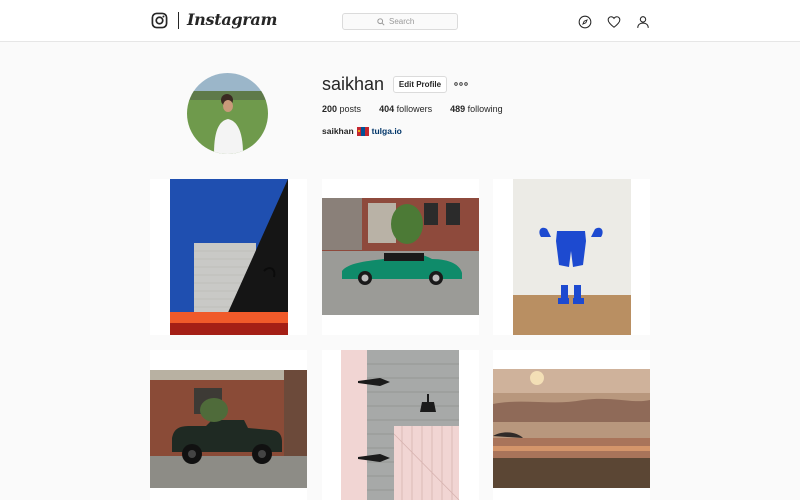 This screenshot has width=800, height=500. I want to click on edit-profile-button: Edit Profile, so click(420, 84).